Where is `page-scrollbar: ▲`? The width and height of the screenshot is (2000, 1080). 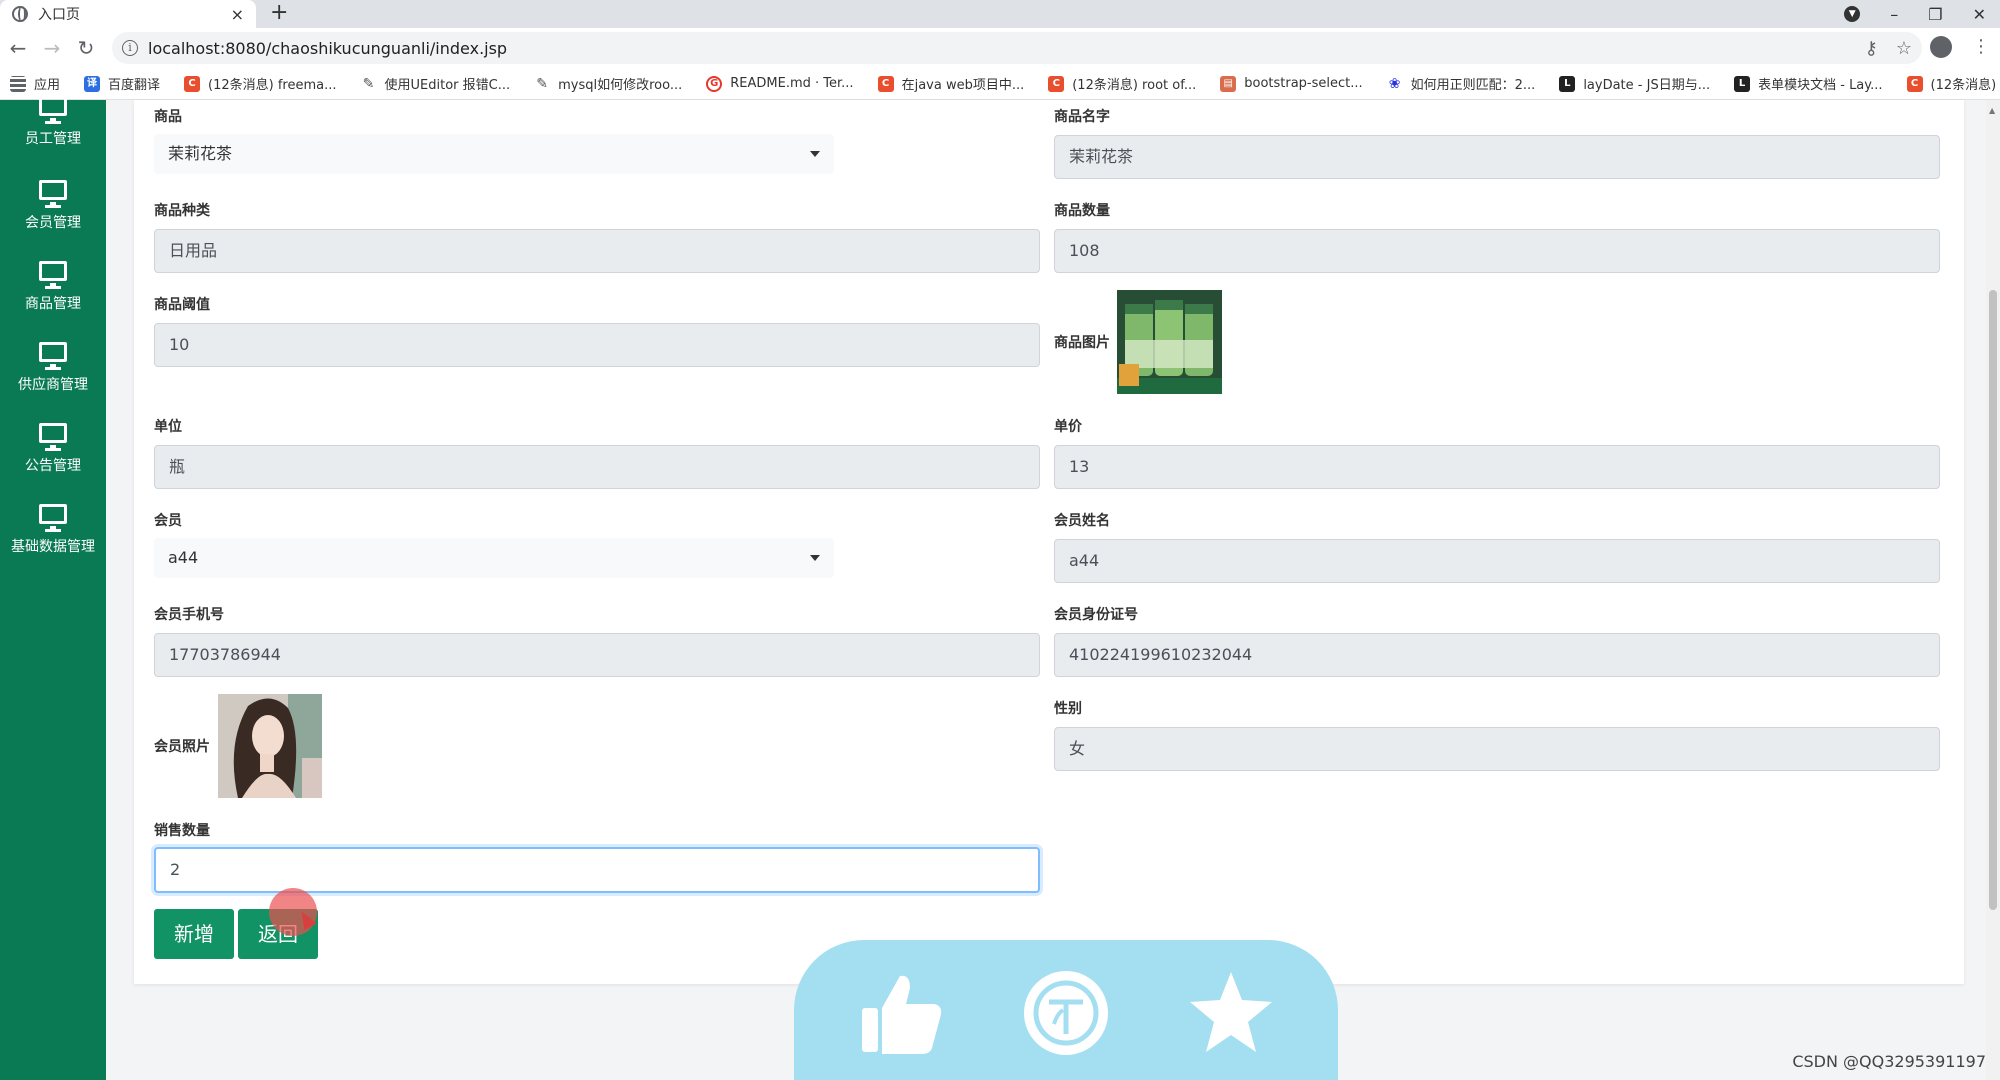
page-scrollbar: ▲ is located at coordinates (1993, 590).